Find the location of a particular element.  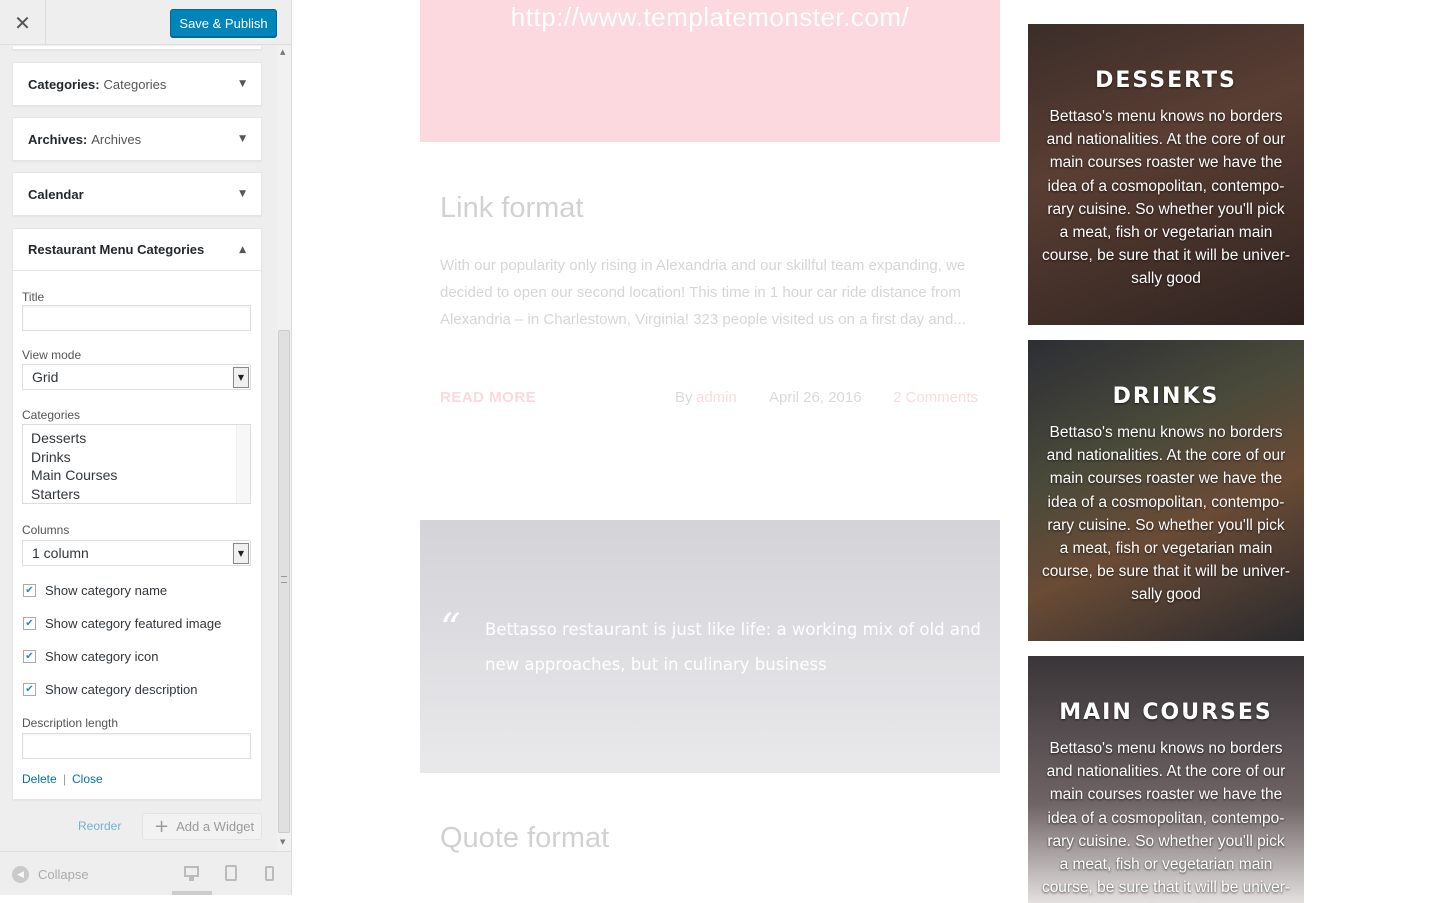

category-option: Starters is located at coordinates (136, 494).